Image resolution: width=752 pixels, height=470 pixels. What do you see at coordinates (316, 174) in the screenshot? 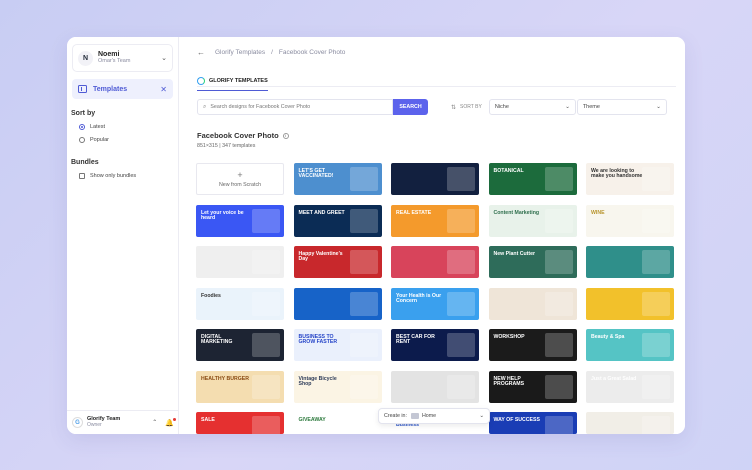
I see `template-card-text: LET'S GET VACCINATED!` at bounding box center [316, 174].